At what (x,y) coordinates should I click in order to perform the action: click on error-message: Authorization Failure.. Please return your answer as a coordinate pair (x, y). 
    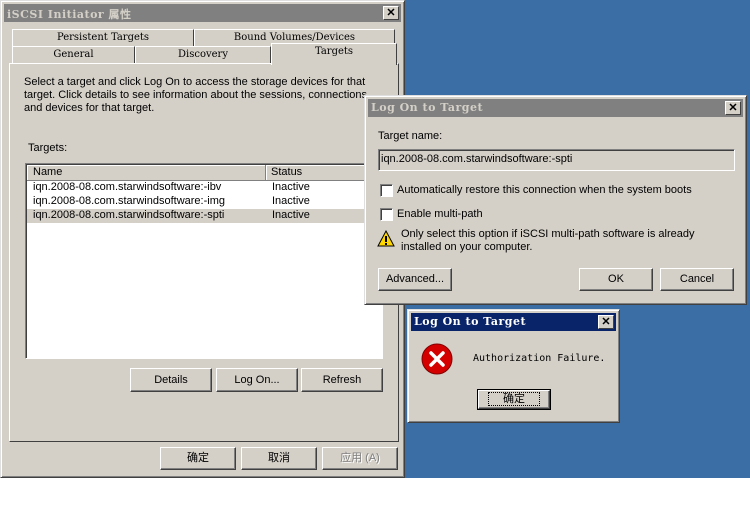
    Looking at the image, I should click on (539, 358).